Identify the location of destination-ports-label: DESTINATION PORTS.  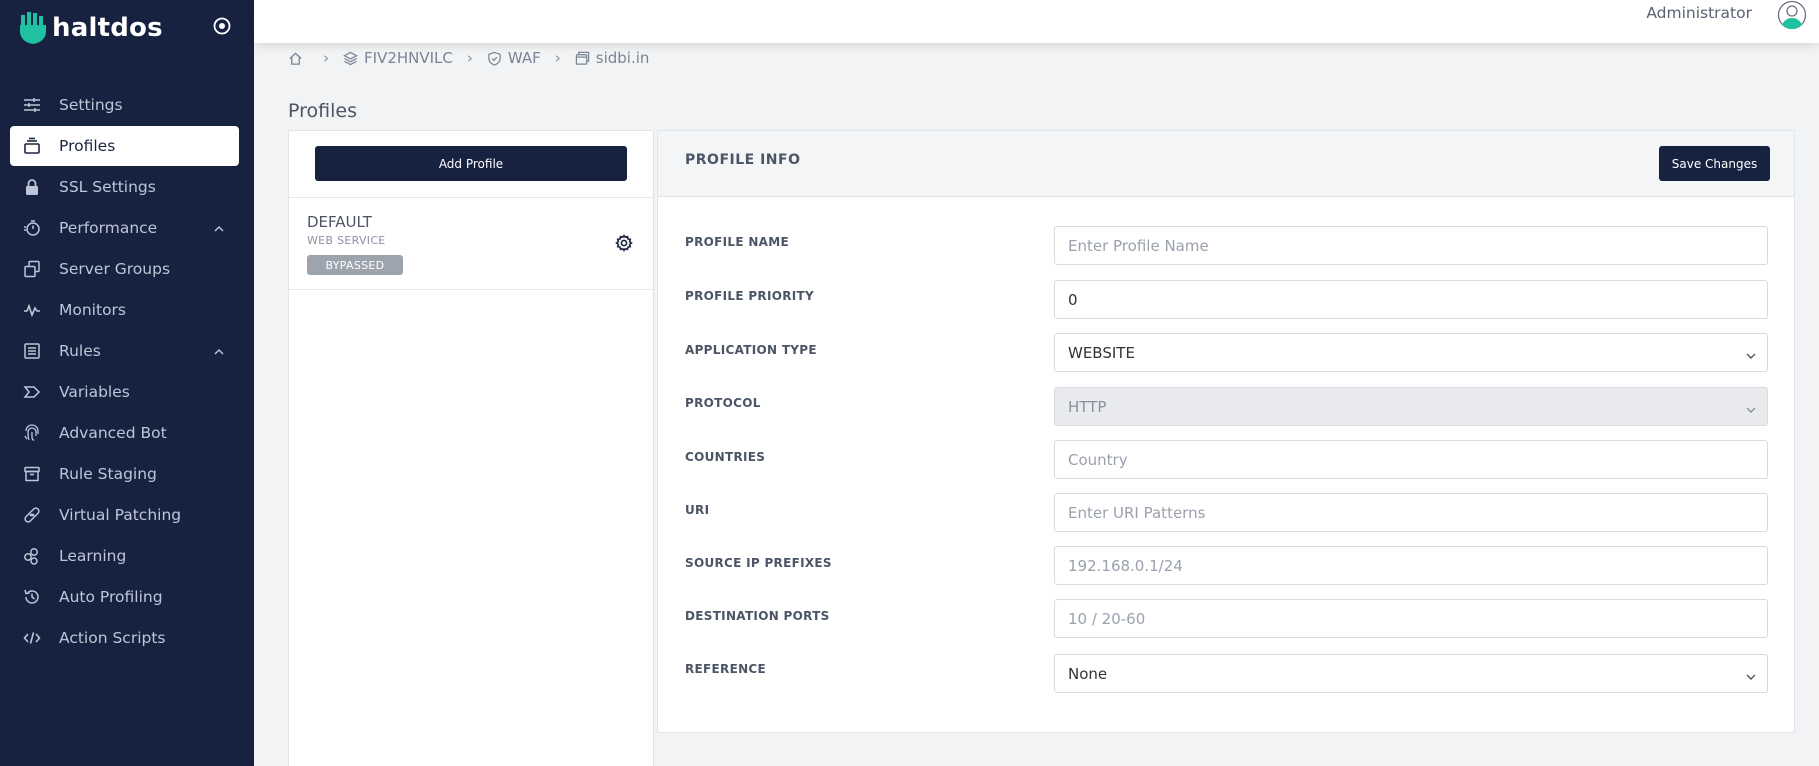
(757, 616).